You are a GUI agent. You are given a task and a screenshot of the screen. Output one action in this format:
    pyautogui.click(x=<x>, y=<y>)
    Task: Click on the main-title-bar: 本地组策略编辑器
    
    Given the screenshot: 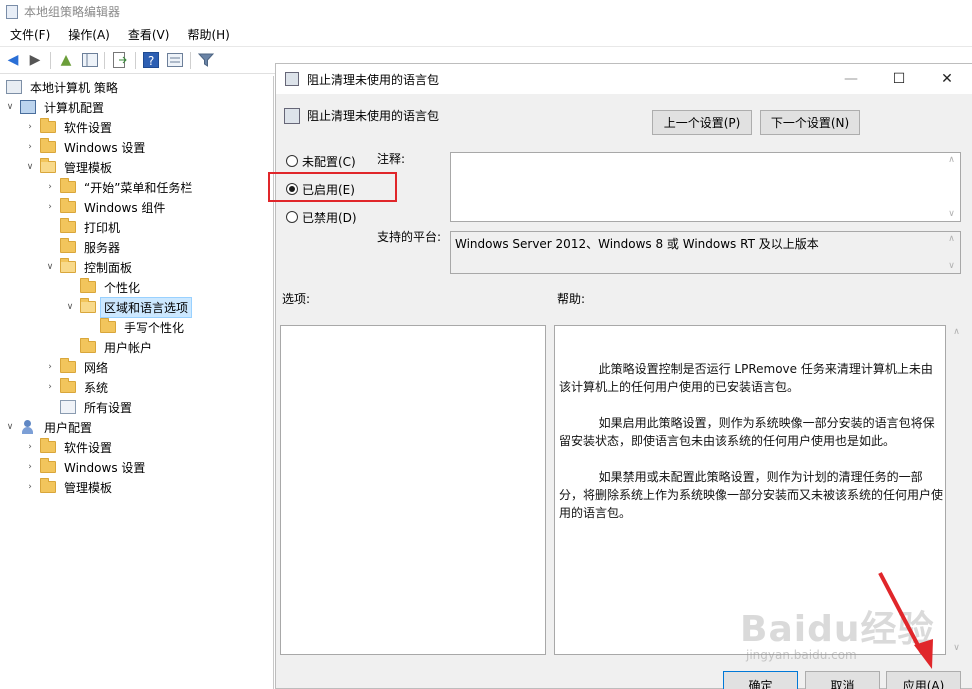 What is the action you would take?
    pyautogui.click(x=486, y=11)
    